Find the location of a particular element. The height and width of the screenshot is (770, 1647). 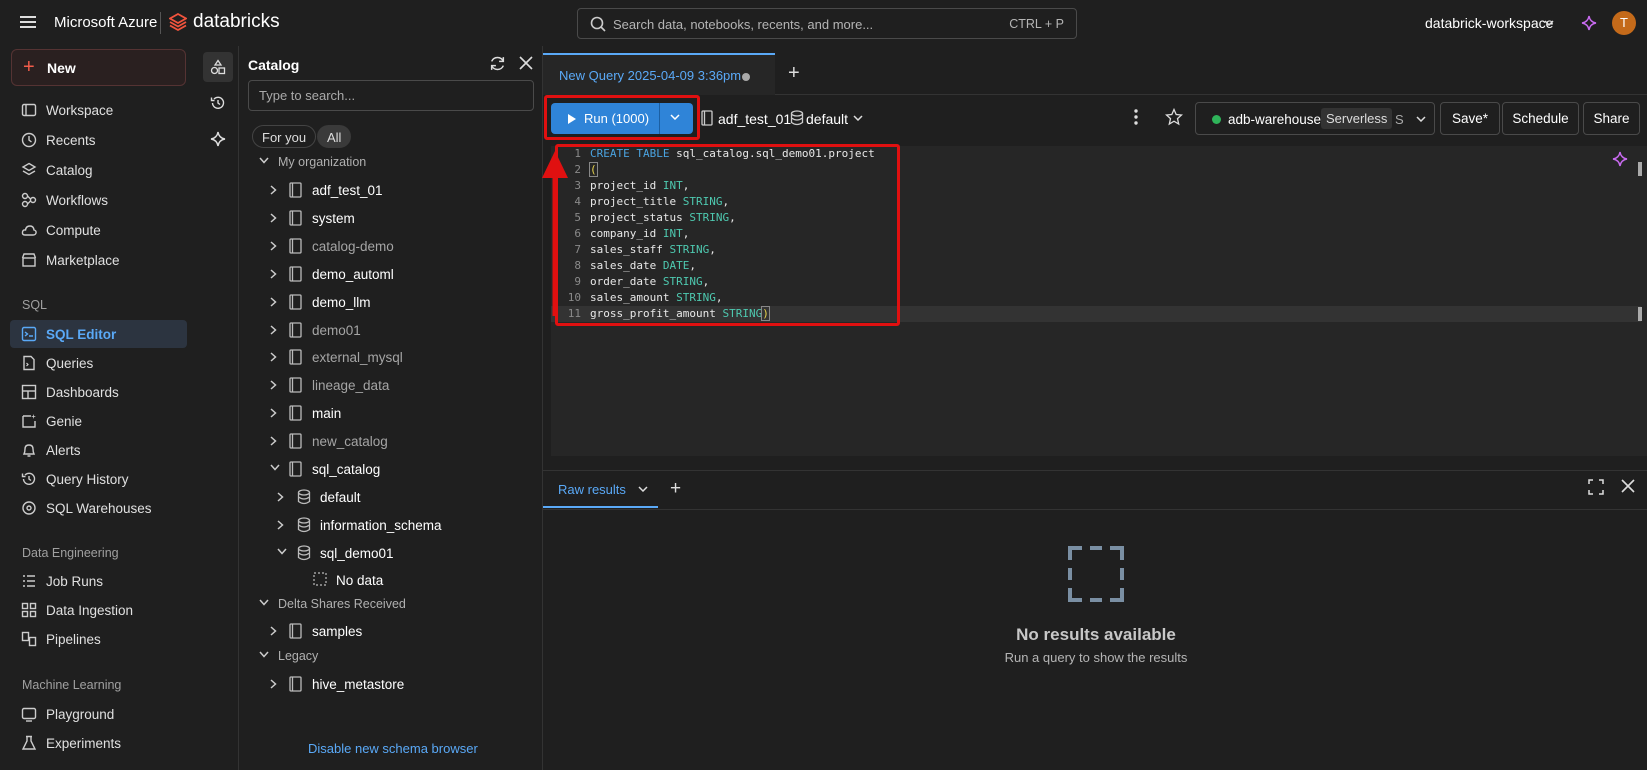

filter-all: All is located at coordinates (334, 136).